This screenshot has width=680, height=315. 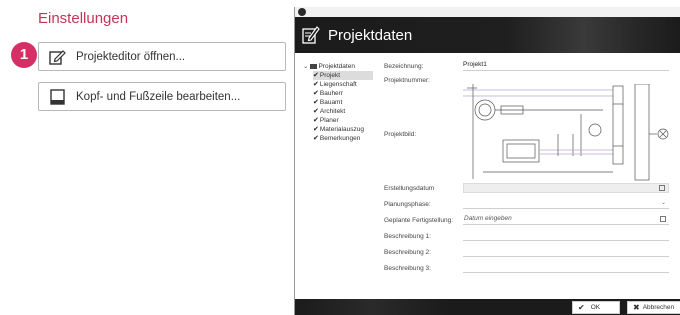 What do you see at coordinates (566, 188) in the screenshot?
I see `erstellungsdatum-field` at bounding box center [566, 188].